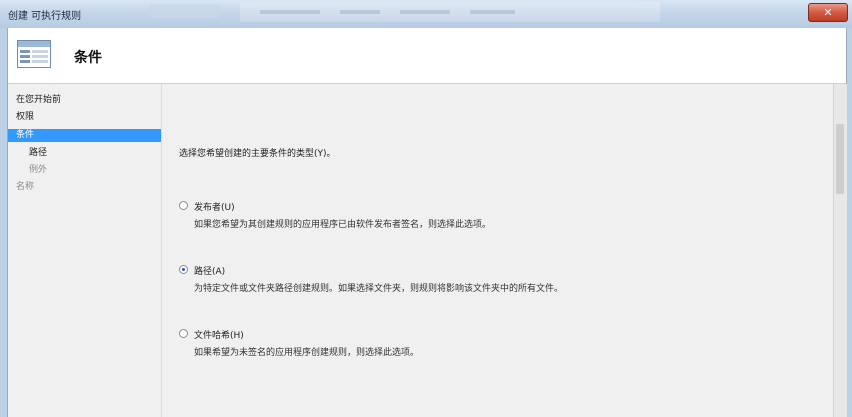 Image resolution: width=852 pixels, height=417 pixels. Describe the element at coordinates (84, 170) in the screenshot. I see `nav-item-exceptions: 例外` at that location.